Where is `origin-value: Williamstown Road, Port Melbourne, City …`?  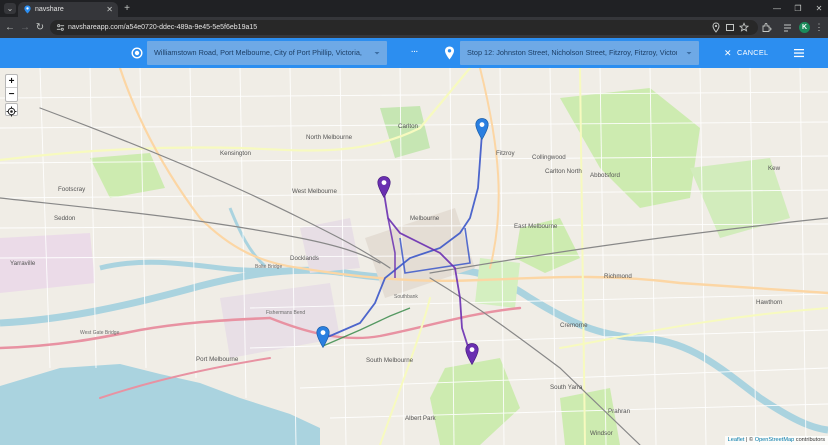 origin-value: Williamstown Road, Port Melbourne, City … is located at coordinates (258, 52).